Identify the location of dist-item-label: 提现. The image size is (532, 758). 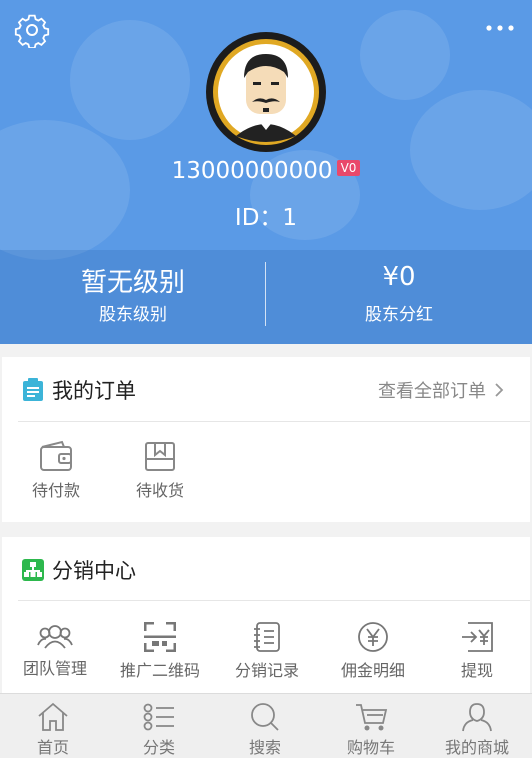
(476, 670).